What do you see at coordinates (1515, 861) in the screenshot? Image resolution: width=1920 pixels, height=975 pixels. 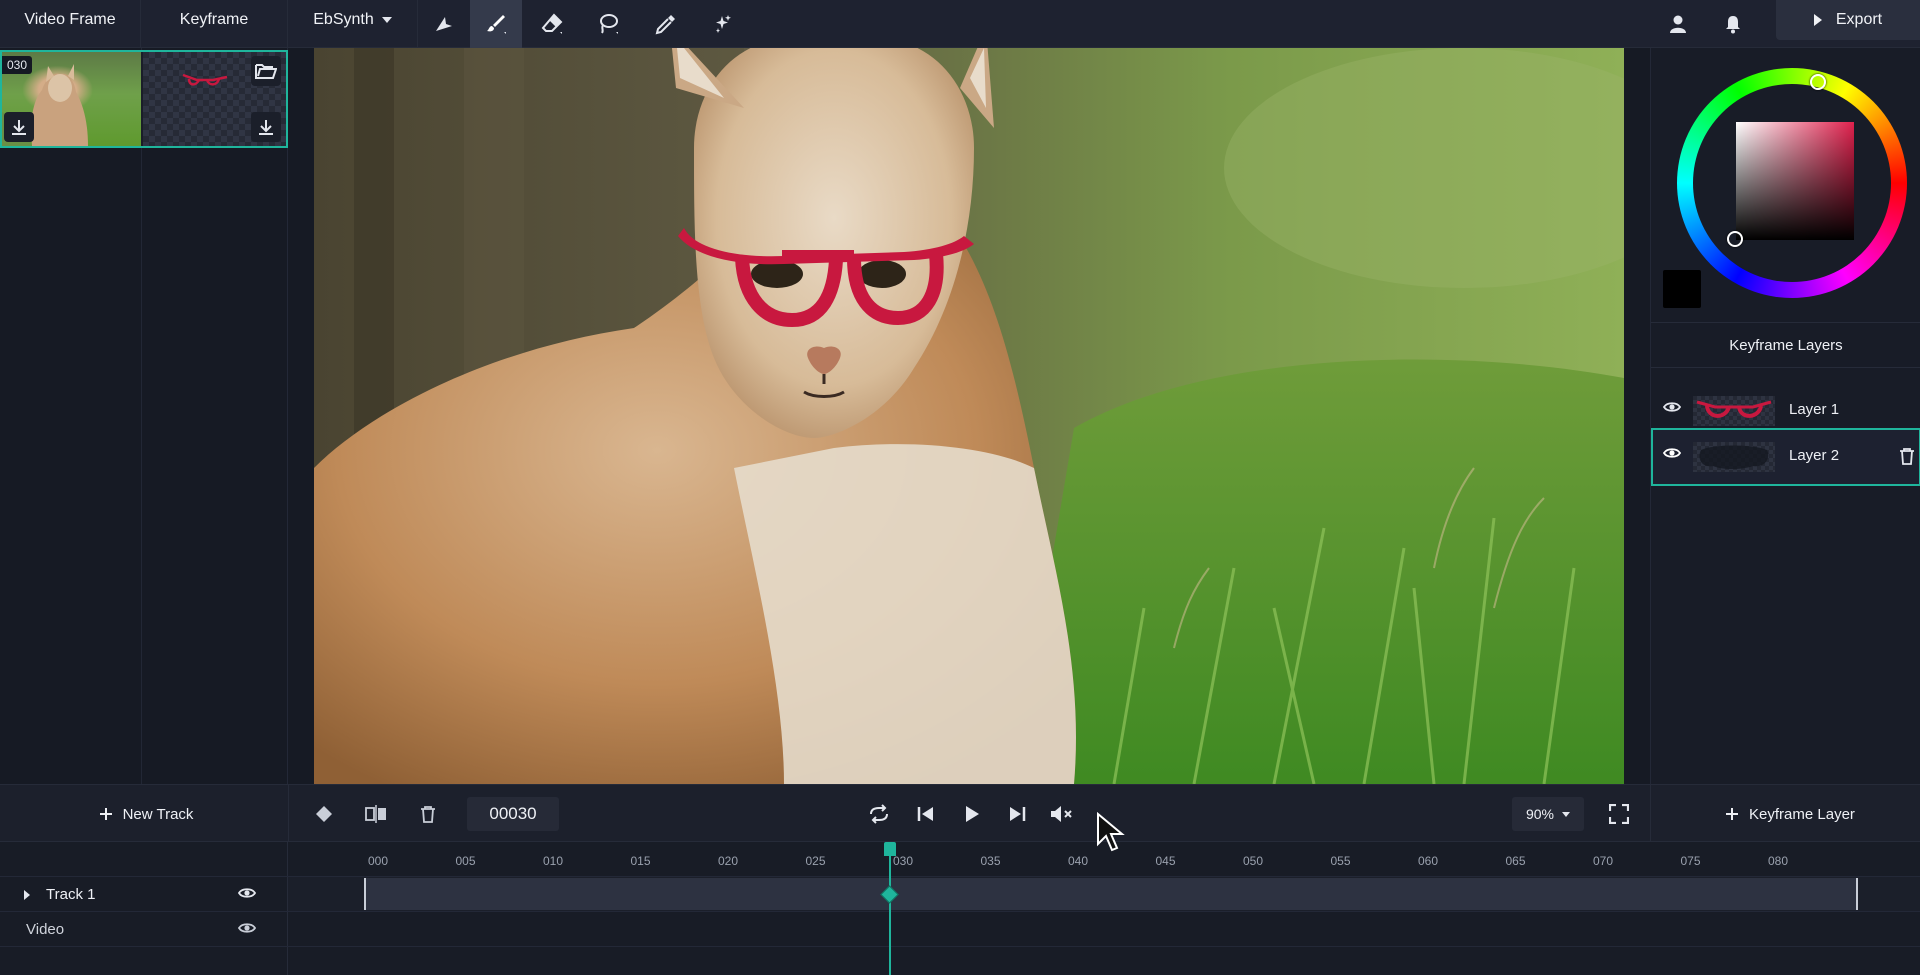 I see `timeline-tick-label: 065` at bounding box center [1515, 861].